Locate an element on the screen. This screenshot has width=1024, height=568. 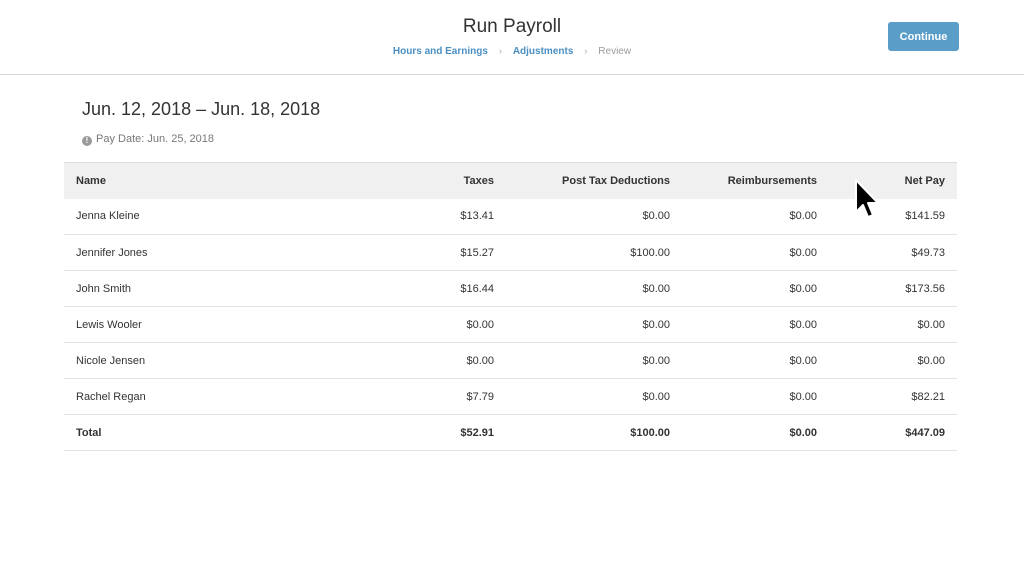
column-header-reimbursements: Reimbursements is located at coordinates (755, 180).